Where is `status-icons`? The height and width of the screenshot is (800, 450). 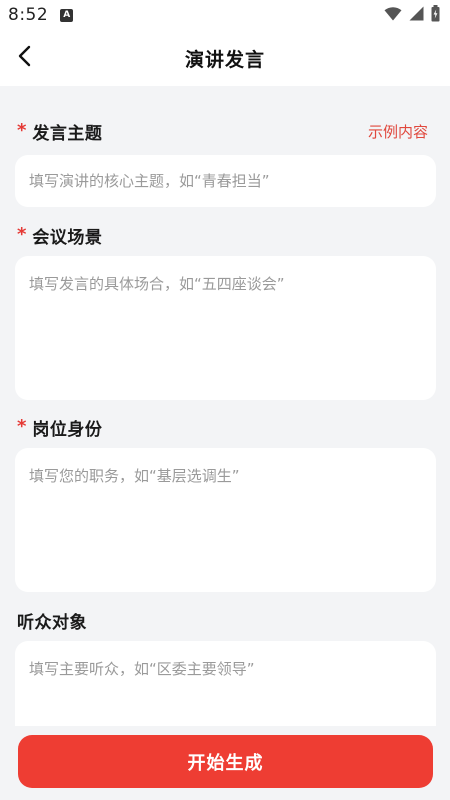
status-icons is located at coordinates (412, 15).